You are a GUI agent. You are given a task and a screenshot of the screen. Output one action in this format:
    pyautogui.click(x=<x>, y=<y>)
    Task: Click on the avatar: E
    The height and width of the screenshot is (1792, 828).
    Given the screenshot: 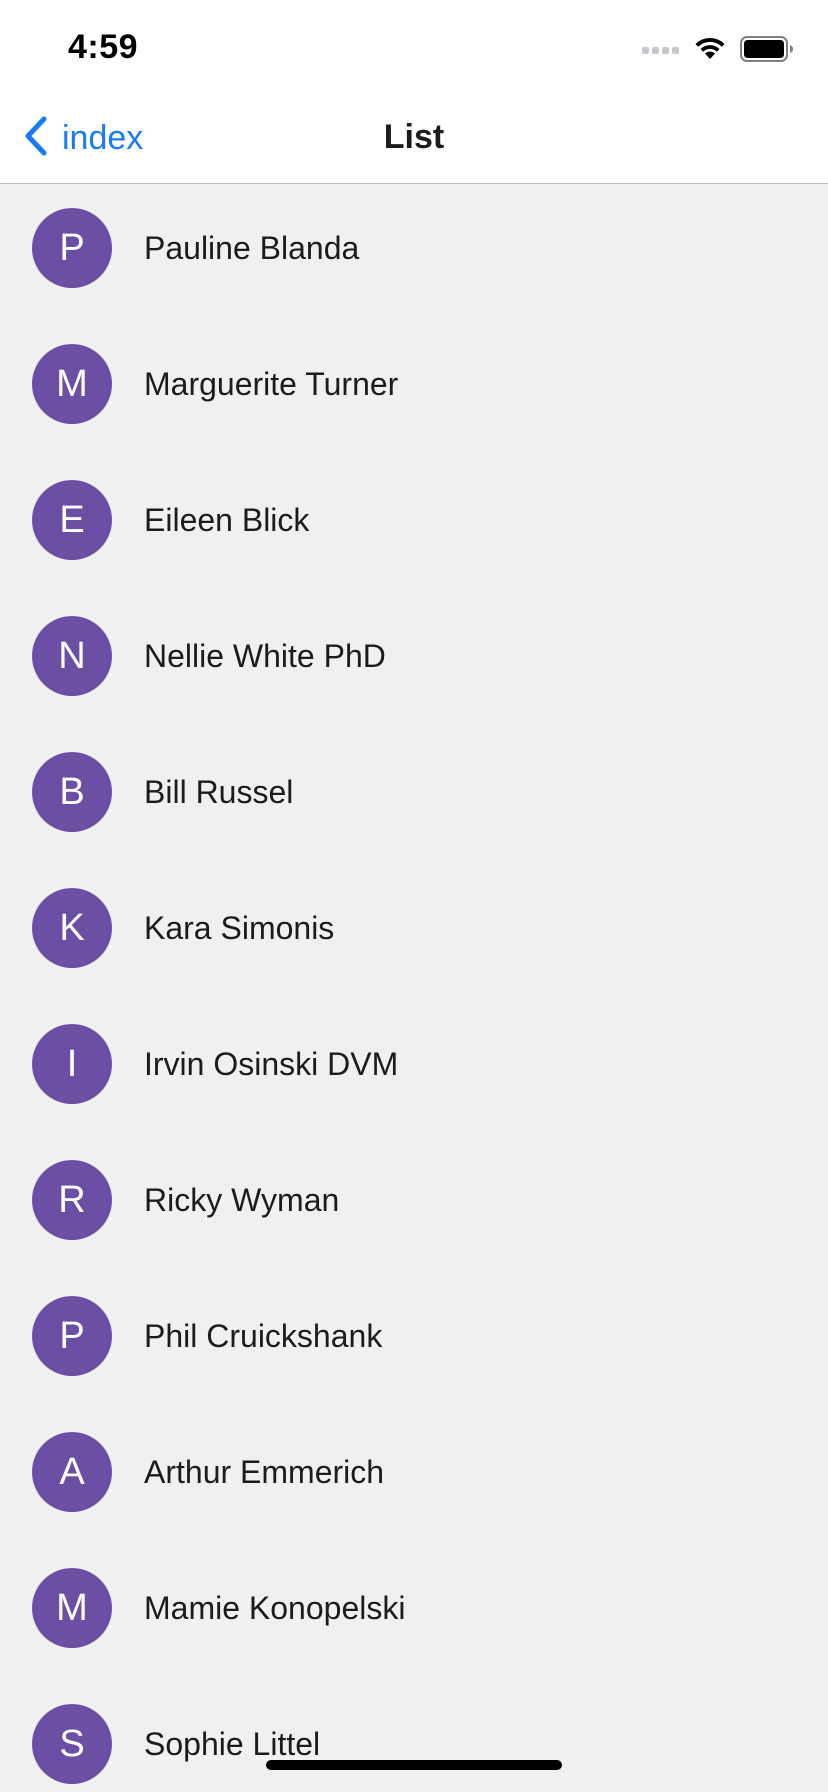 What is the action you would take?
    pyautogui.click(x=72, y=520)
    